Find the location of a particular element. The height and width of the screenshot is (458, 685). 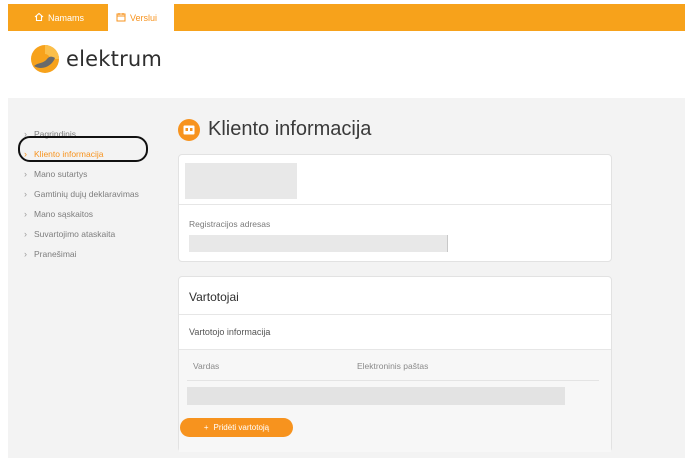

brand-logo: elektrum is located at coordinates (96, 59).